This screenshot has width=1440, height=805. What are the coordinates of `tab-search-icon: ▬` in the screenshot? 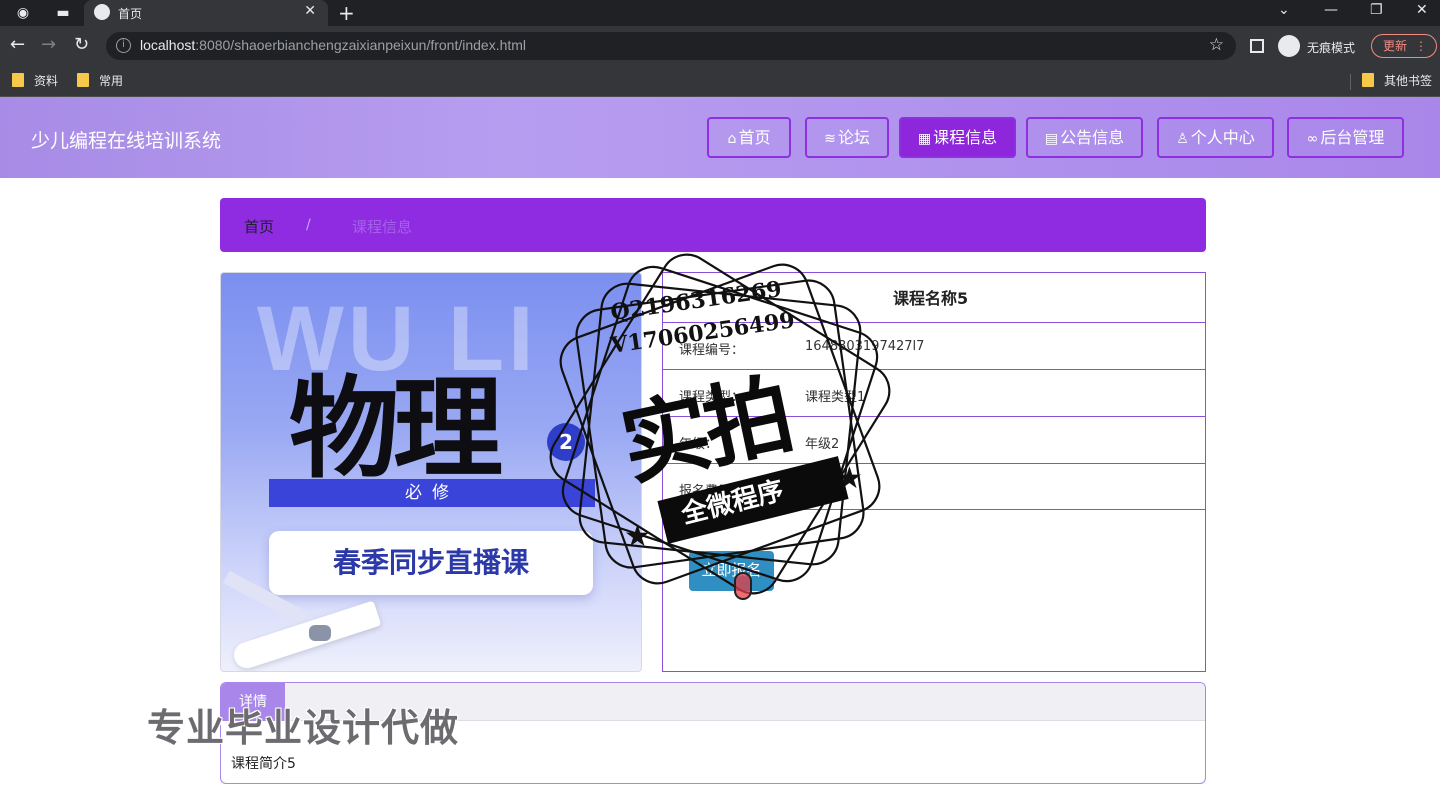 It's located at (63, 13).